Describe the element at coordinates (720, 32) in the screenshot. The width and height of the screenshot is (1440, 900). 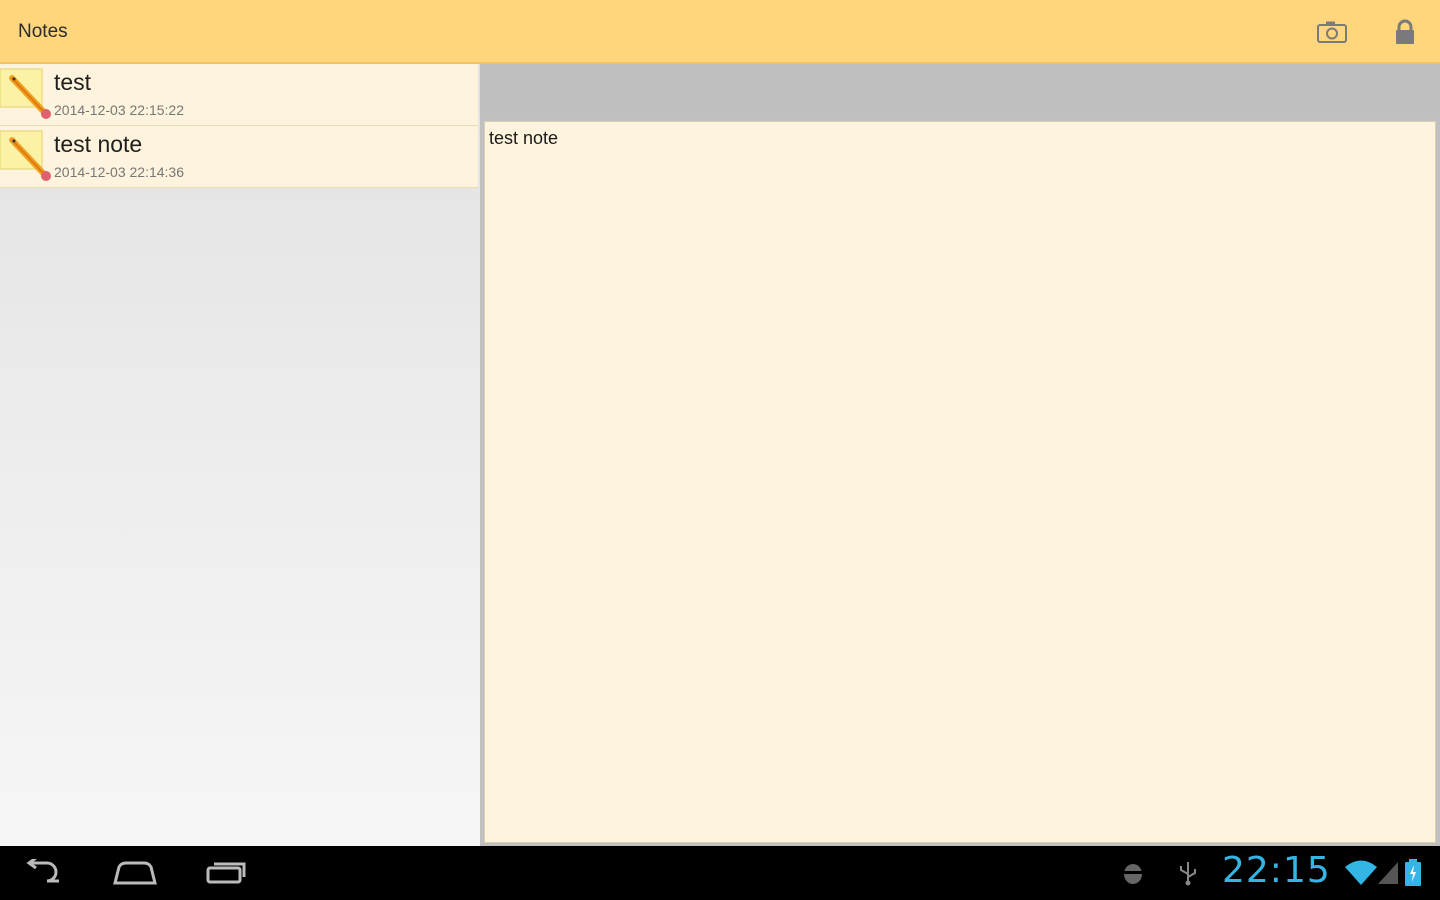
I see `action-bar: Notes` at that location.